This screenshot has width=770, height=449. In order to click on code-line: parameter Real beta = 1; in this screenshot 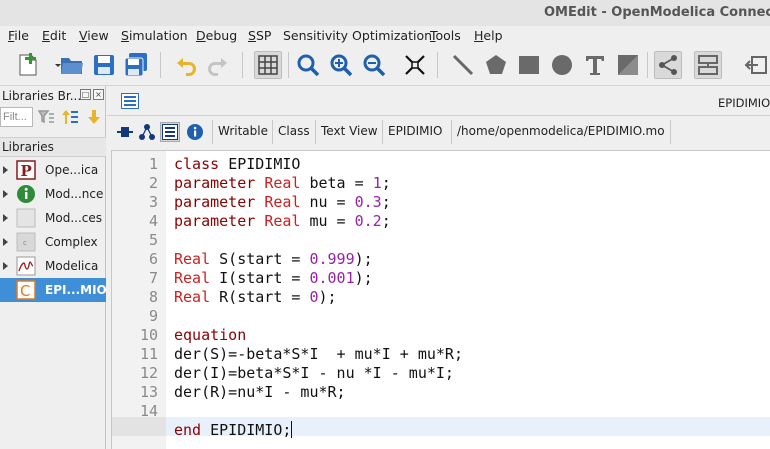, I will do `click(282, 183)`.